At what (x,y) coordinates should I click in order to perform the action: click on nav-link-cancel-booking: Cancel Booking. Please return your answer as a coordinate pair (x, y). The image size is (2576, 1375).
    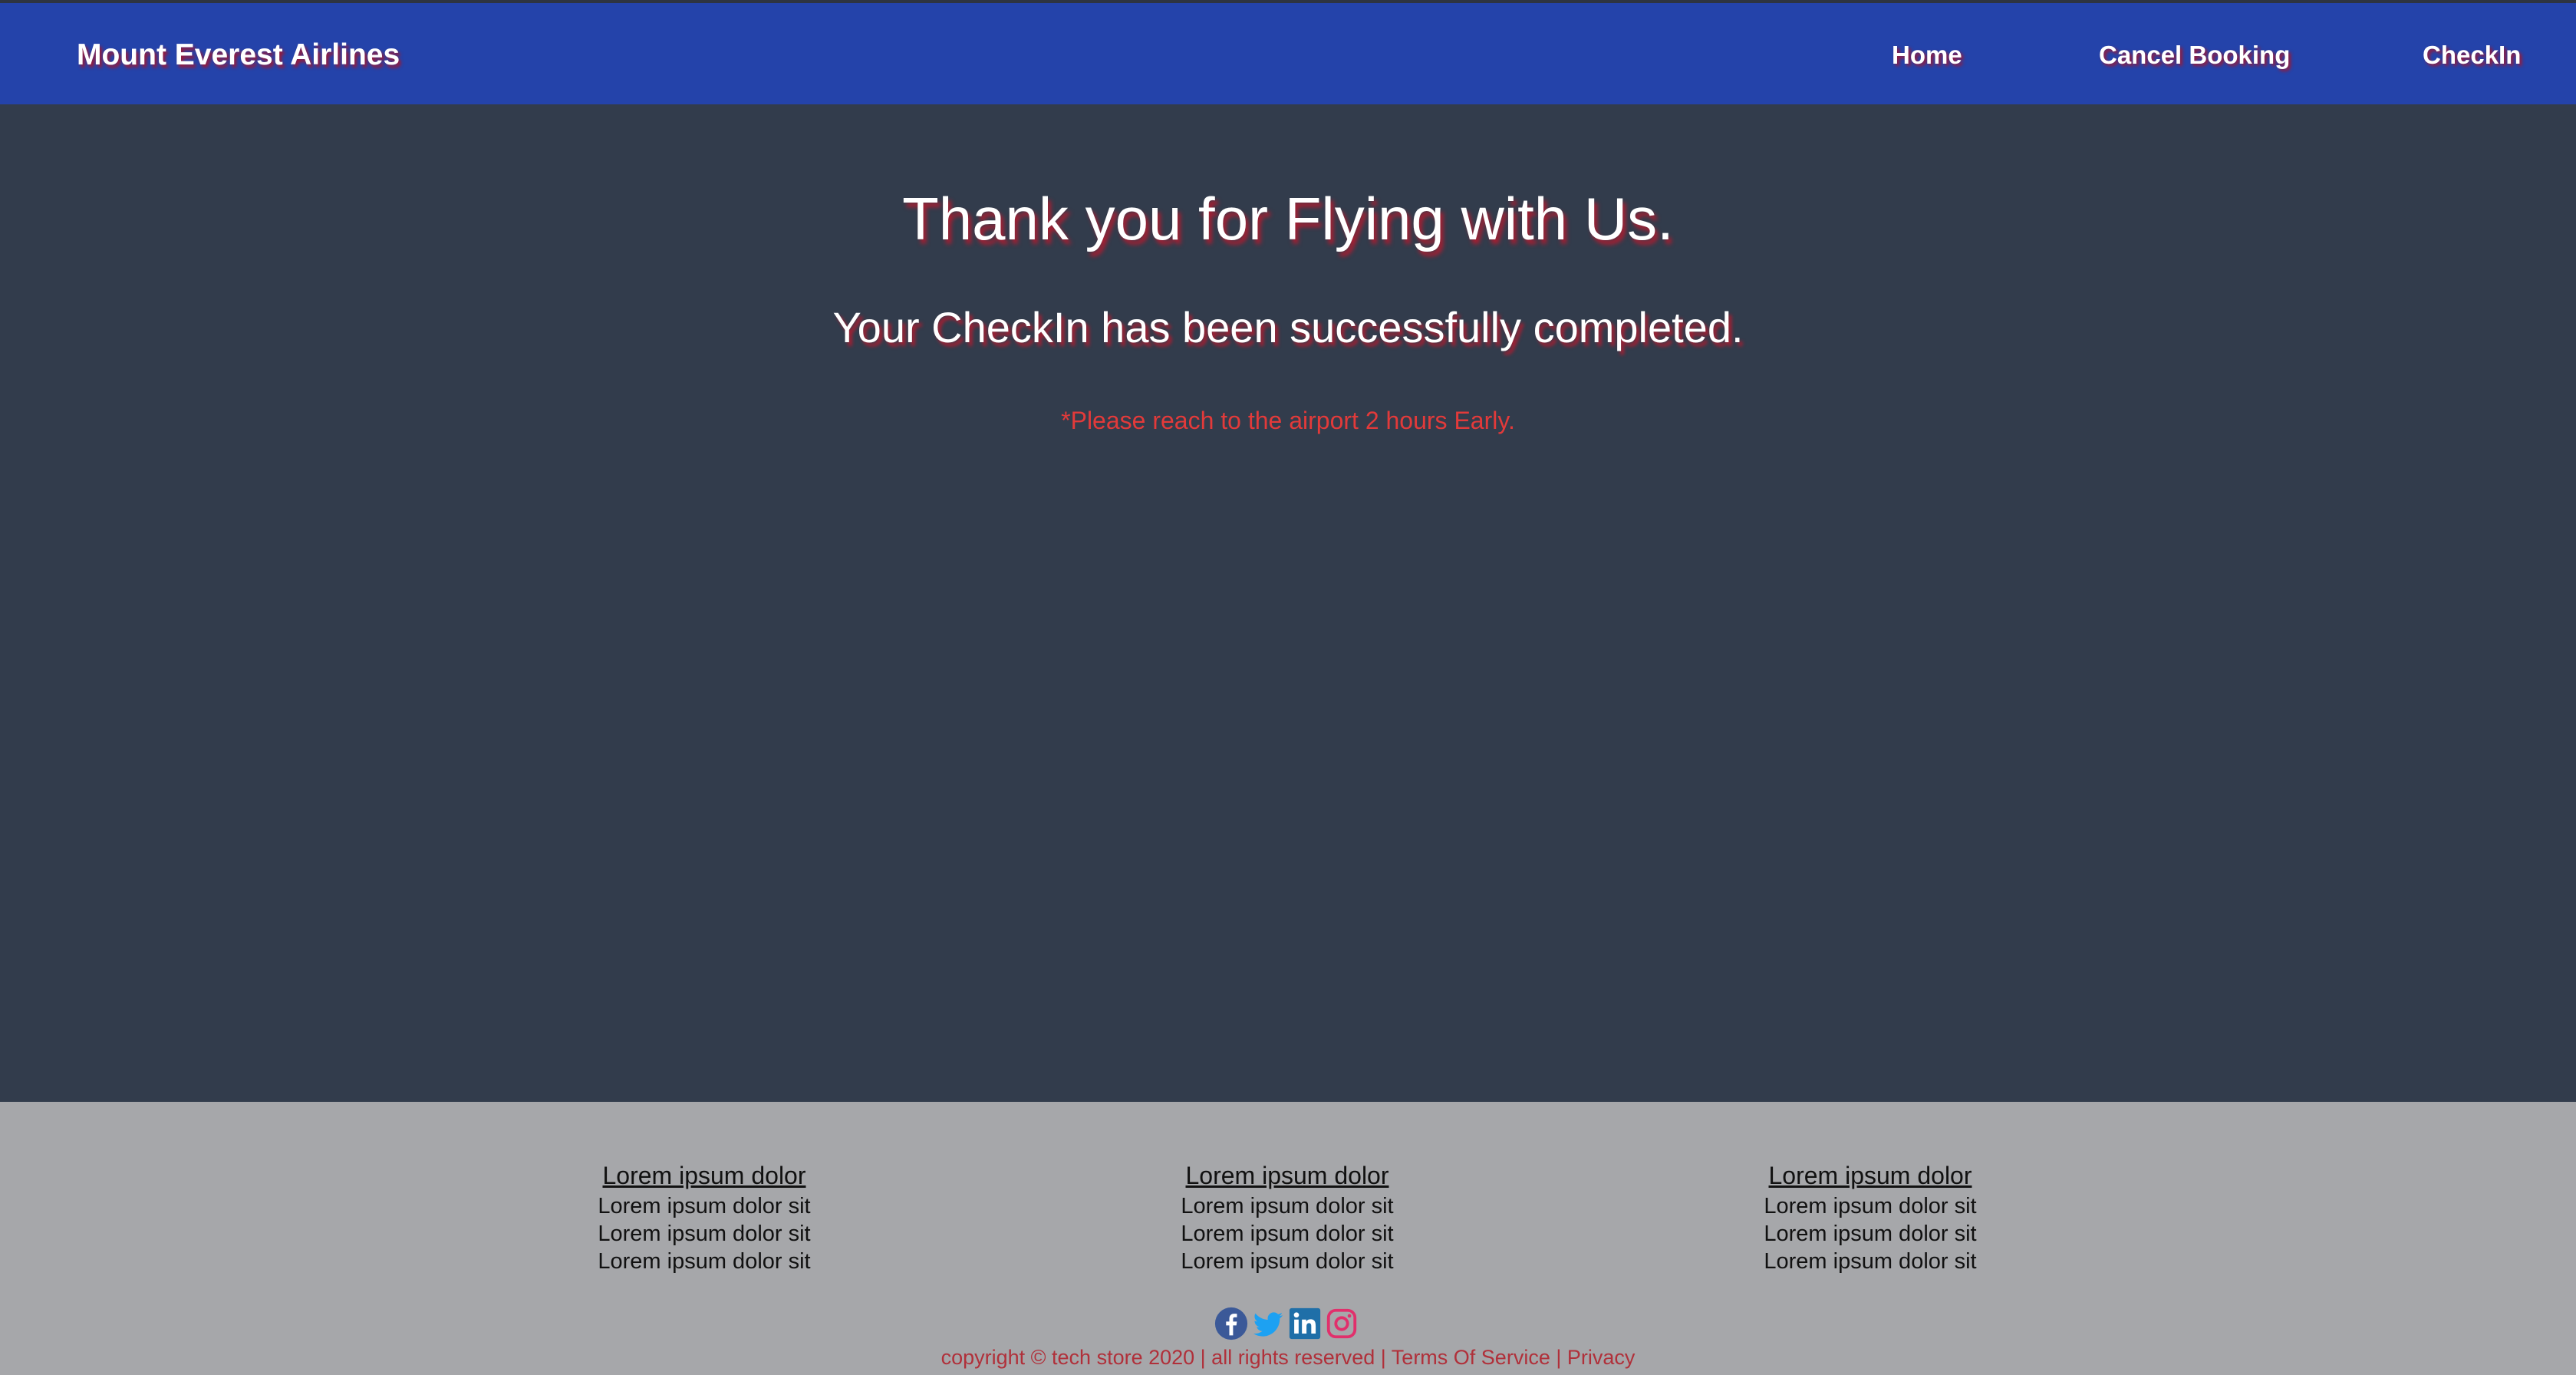
    Looking at the image, I should click on (2194, 55).